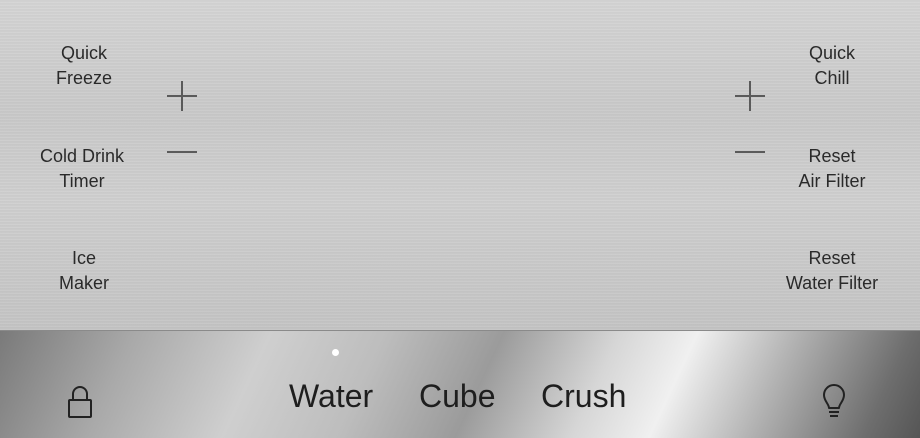  I want to click on light-bulb-icon, so click(834, 400).